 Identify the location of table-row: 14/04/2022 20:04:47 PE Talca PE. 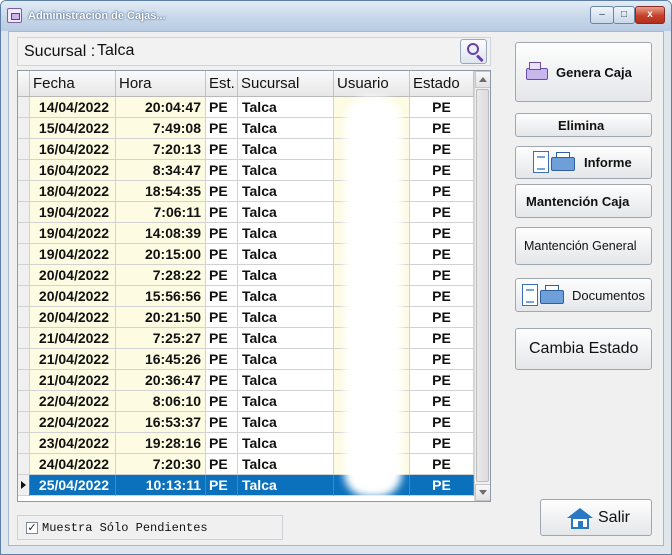
(246, 107).